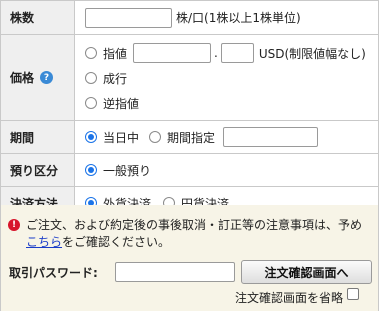 This screenshot has width=380, height=311. Describe the element at coordinates (37, 137) in the screenshot. I see `term-label: 期間` at that location.